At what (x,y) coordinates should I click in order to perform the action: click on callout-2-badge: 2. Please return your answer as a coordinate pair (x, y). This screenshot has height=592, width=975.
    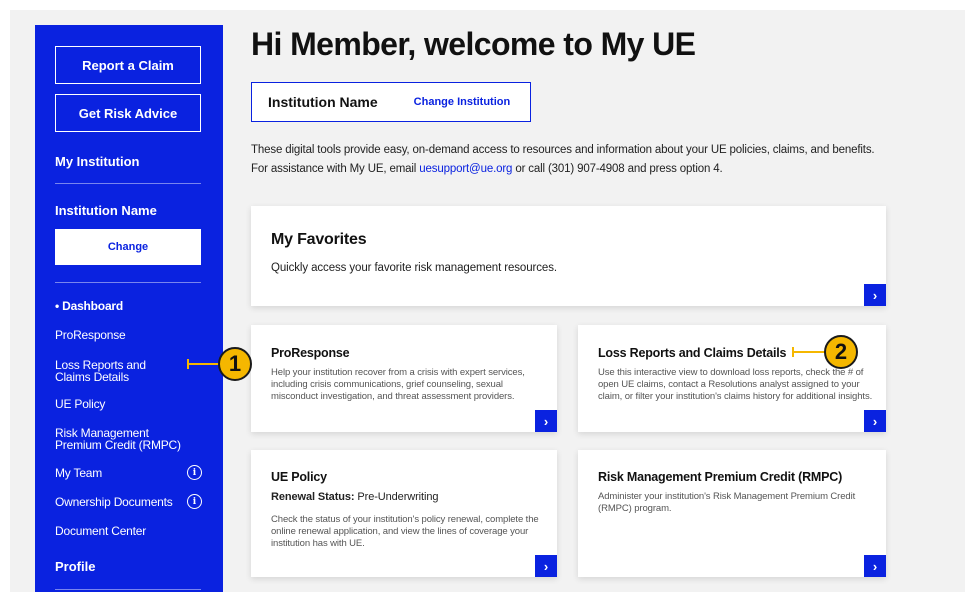
    Looking at the image, I should click on (841, 352).